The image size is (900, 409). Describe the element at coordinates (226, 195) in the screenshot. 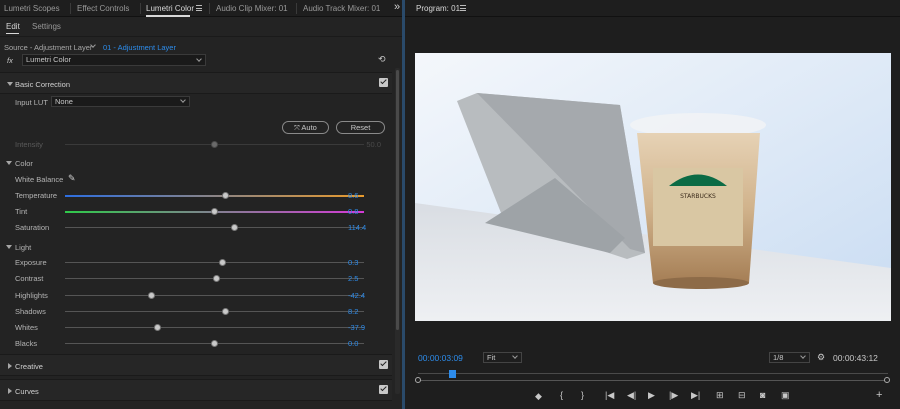

I see `temperature-handle` at that location.